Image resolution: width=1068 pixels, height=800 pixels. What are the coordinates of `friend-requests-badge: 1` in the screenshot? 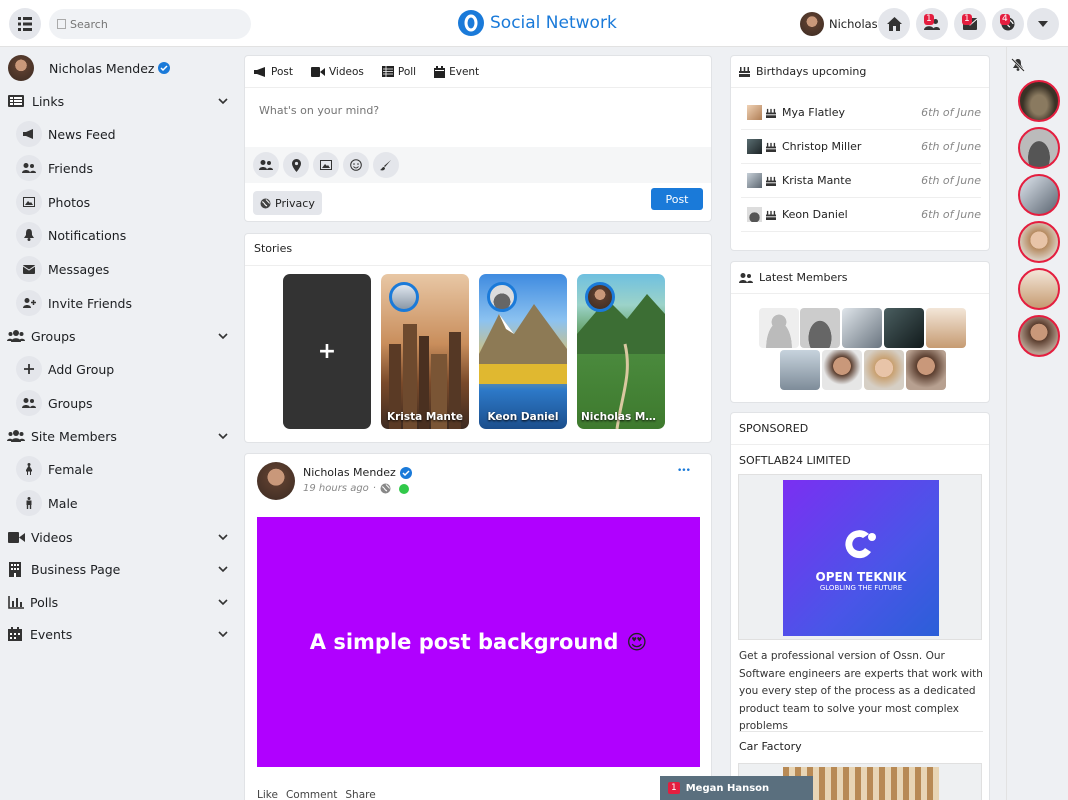 It's located at (929, 19).